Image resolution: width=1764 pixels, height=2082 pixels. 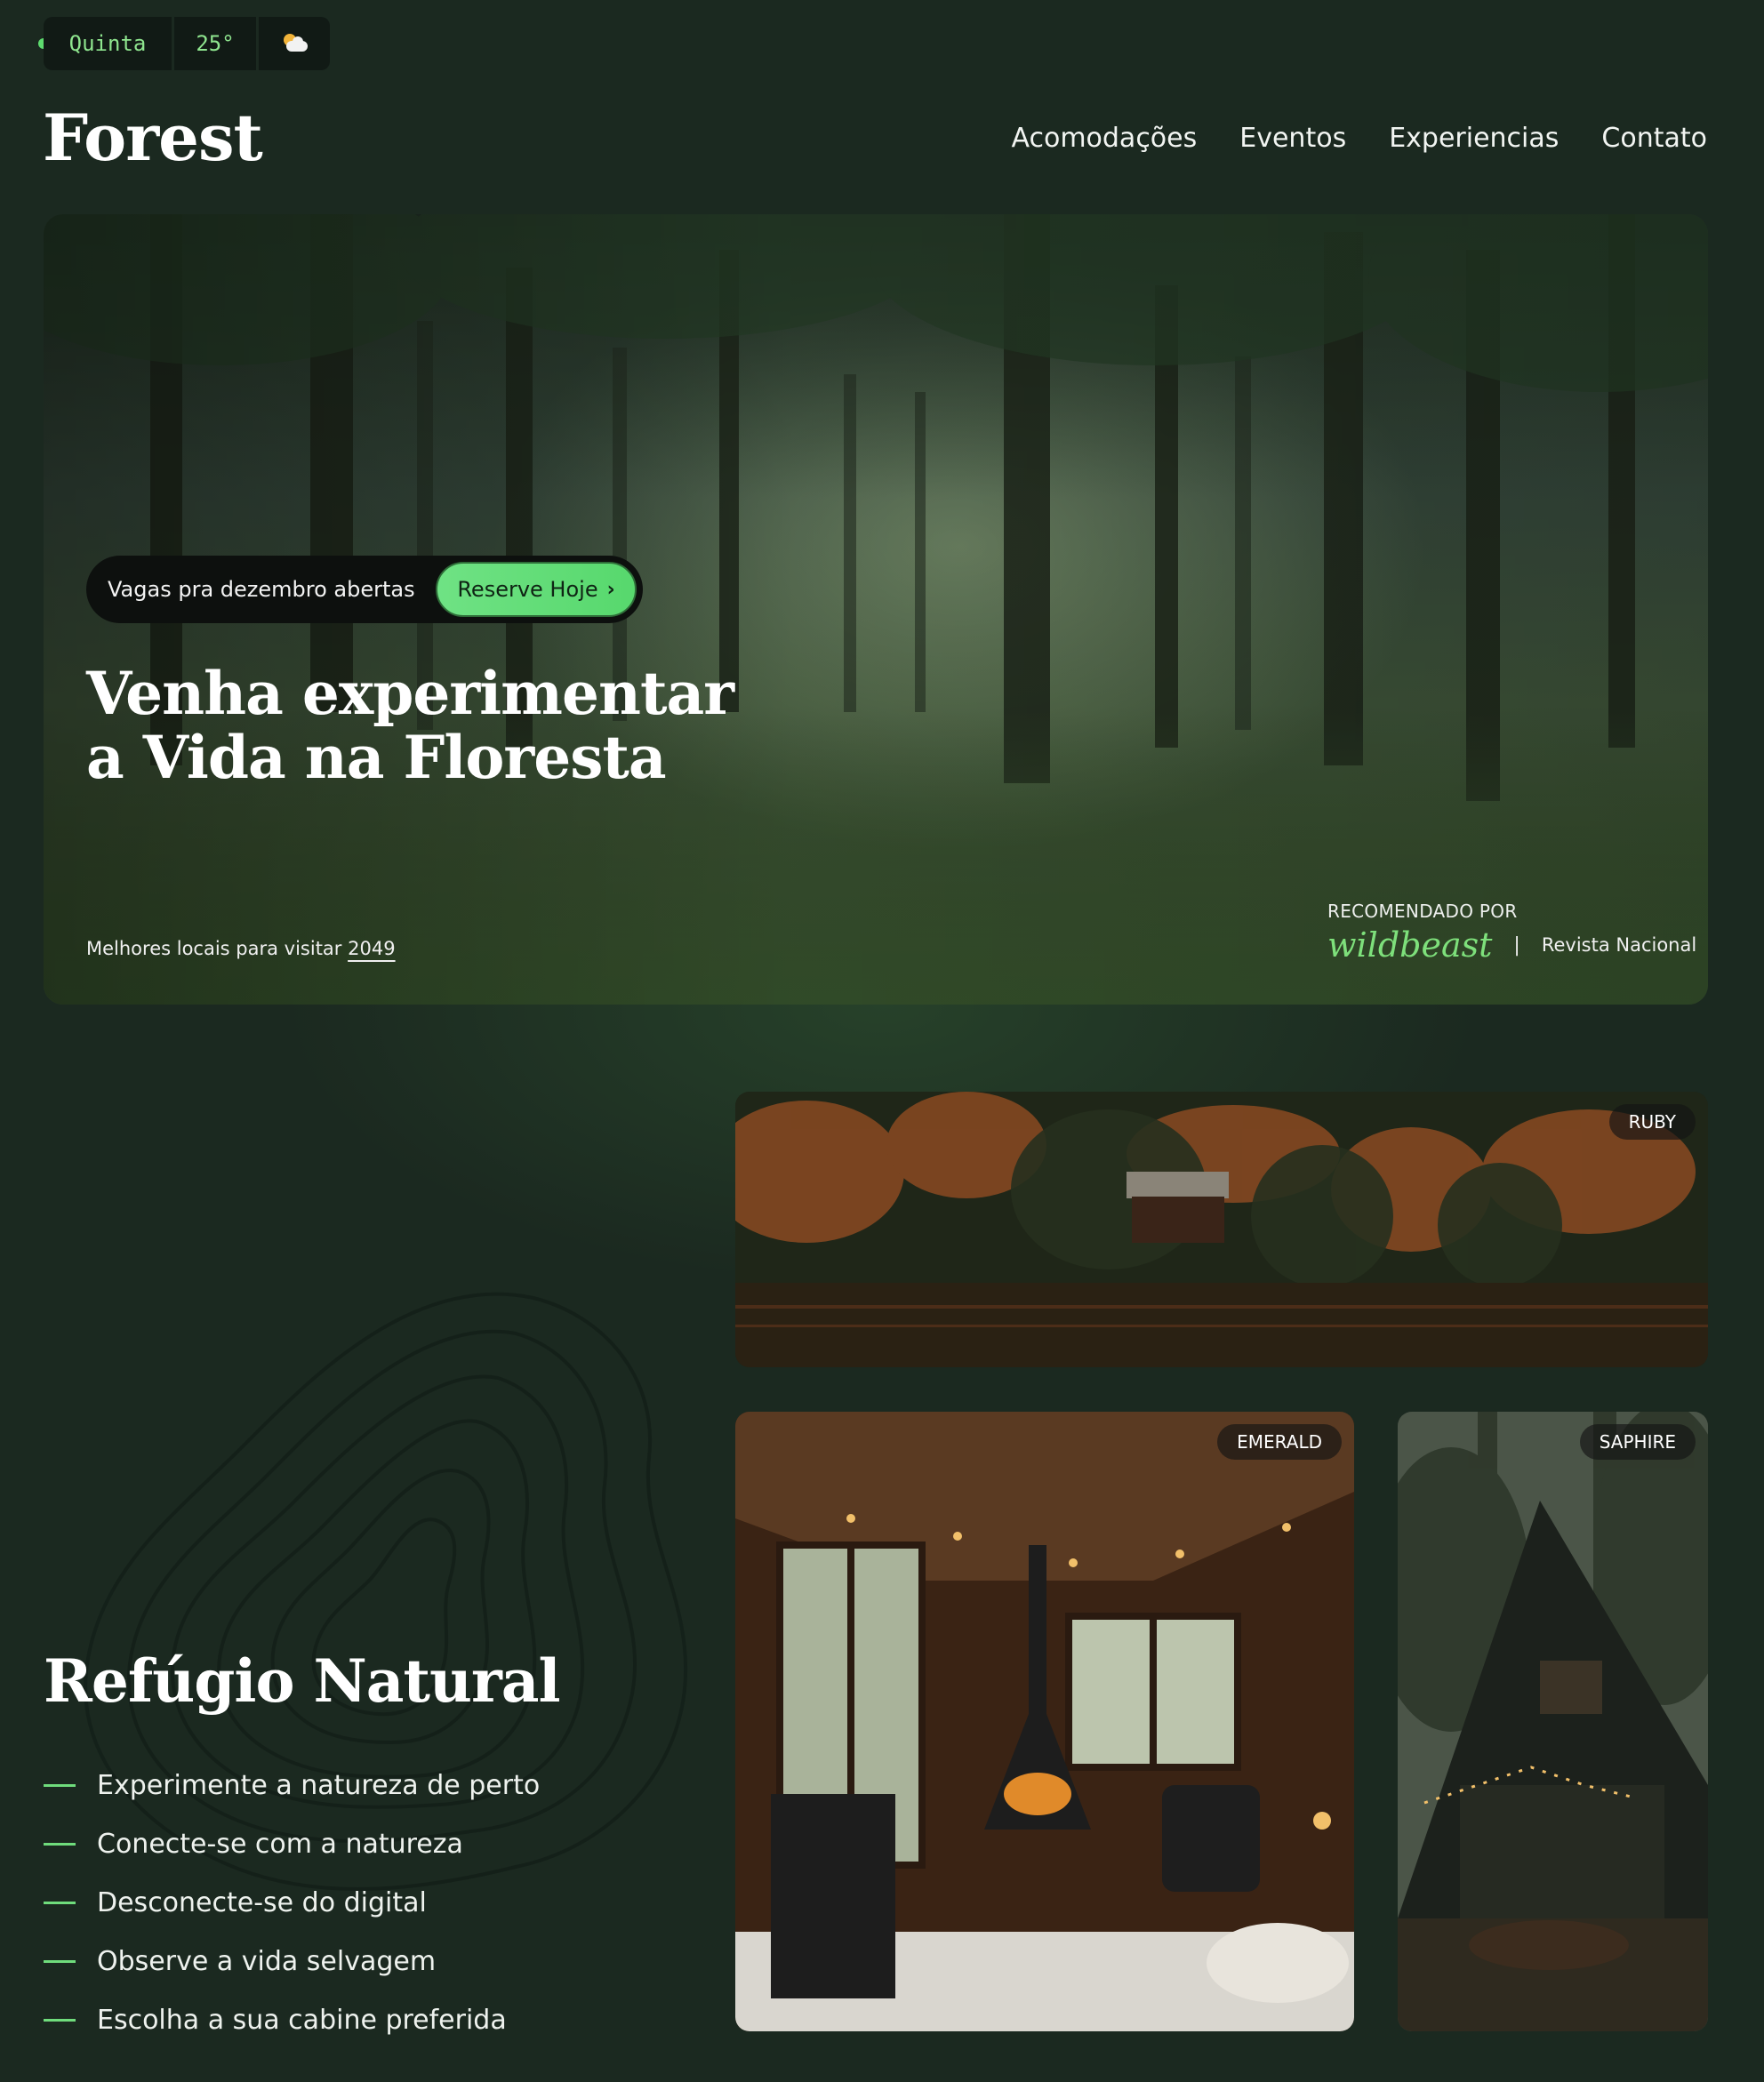 I want to click on hero-footer-text: Melhores locais para visitar, so click(x=214, y=948).